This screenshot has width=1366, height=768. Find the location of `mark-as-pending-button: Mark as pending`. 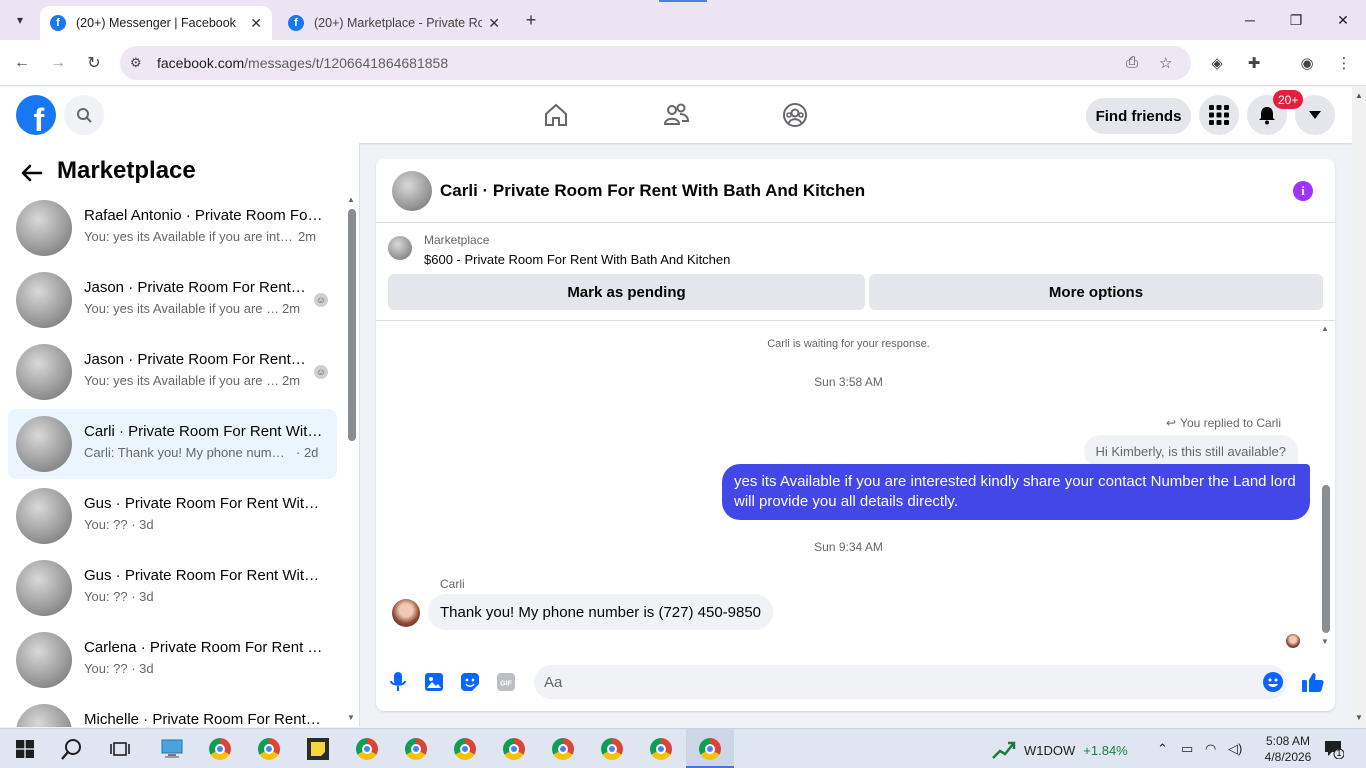

mark-as-pending-button: Mark as pending is located at coordinates (626, 292).